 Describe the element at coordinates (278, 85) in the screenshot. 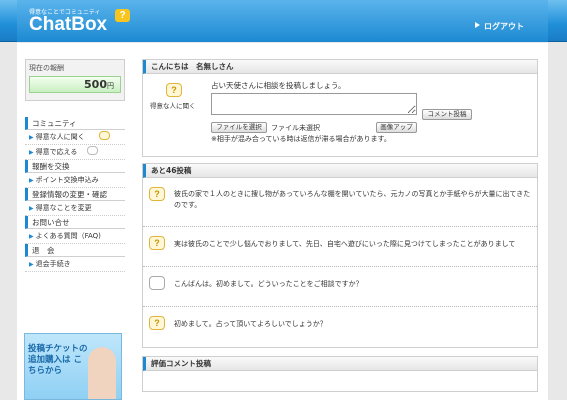

I see `post-intro: 占い天使さんに相談を投稿しましょう。` at that location.